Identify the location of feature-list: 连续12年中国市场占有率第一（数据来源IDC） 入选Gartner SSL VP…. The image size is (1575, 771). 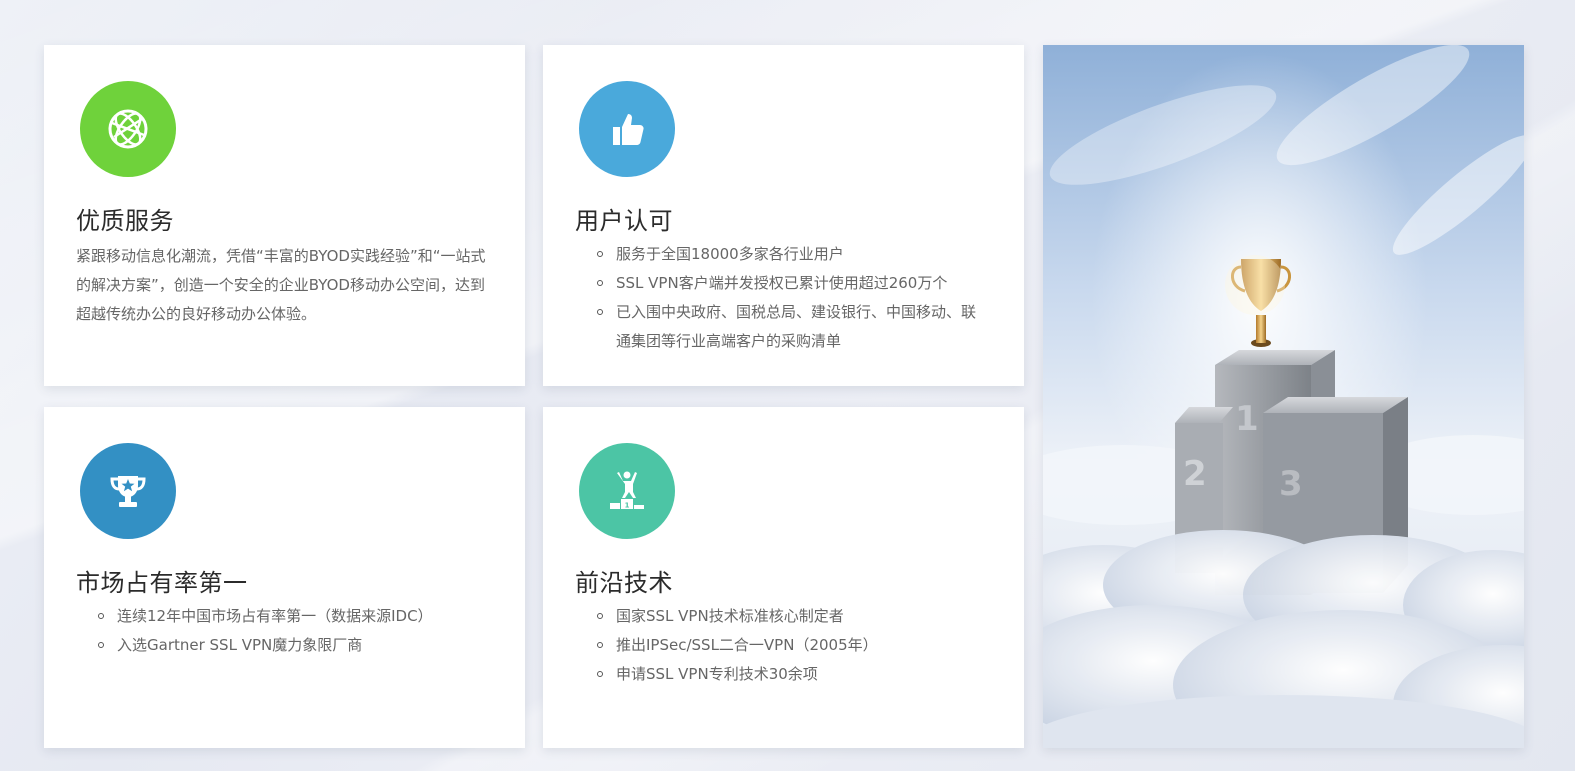
(281, 631).